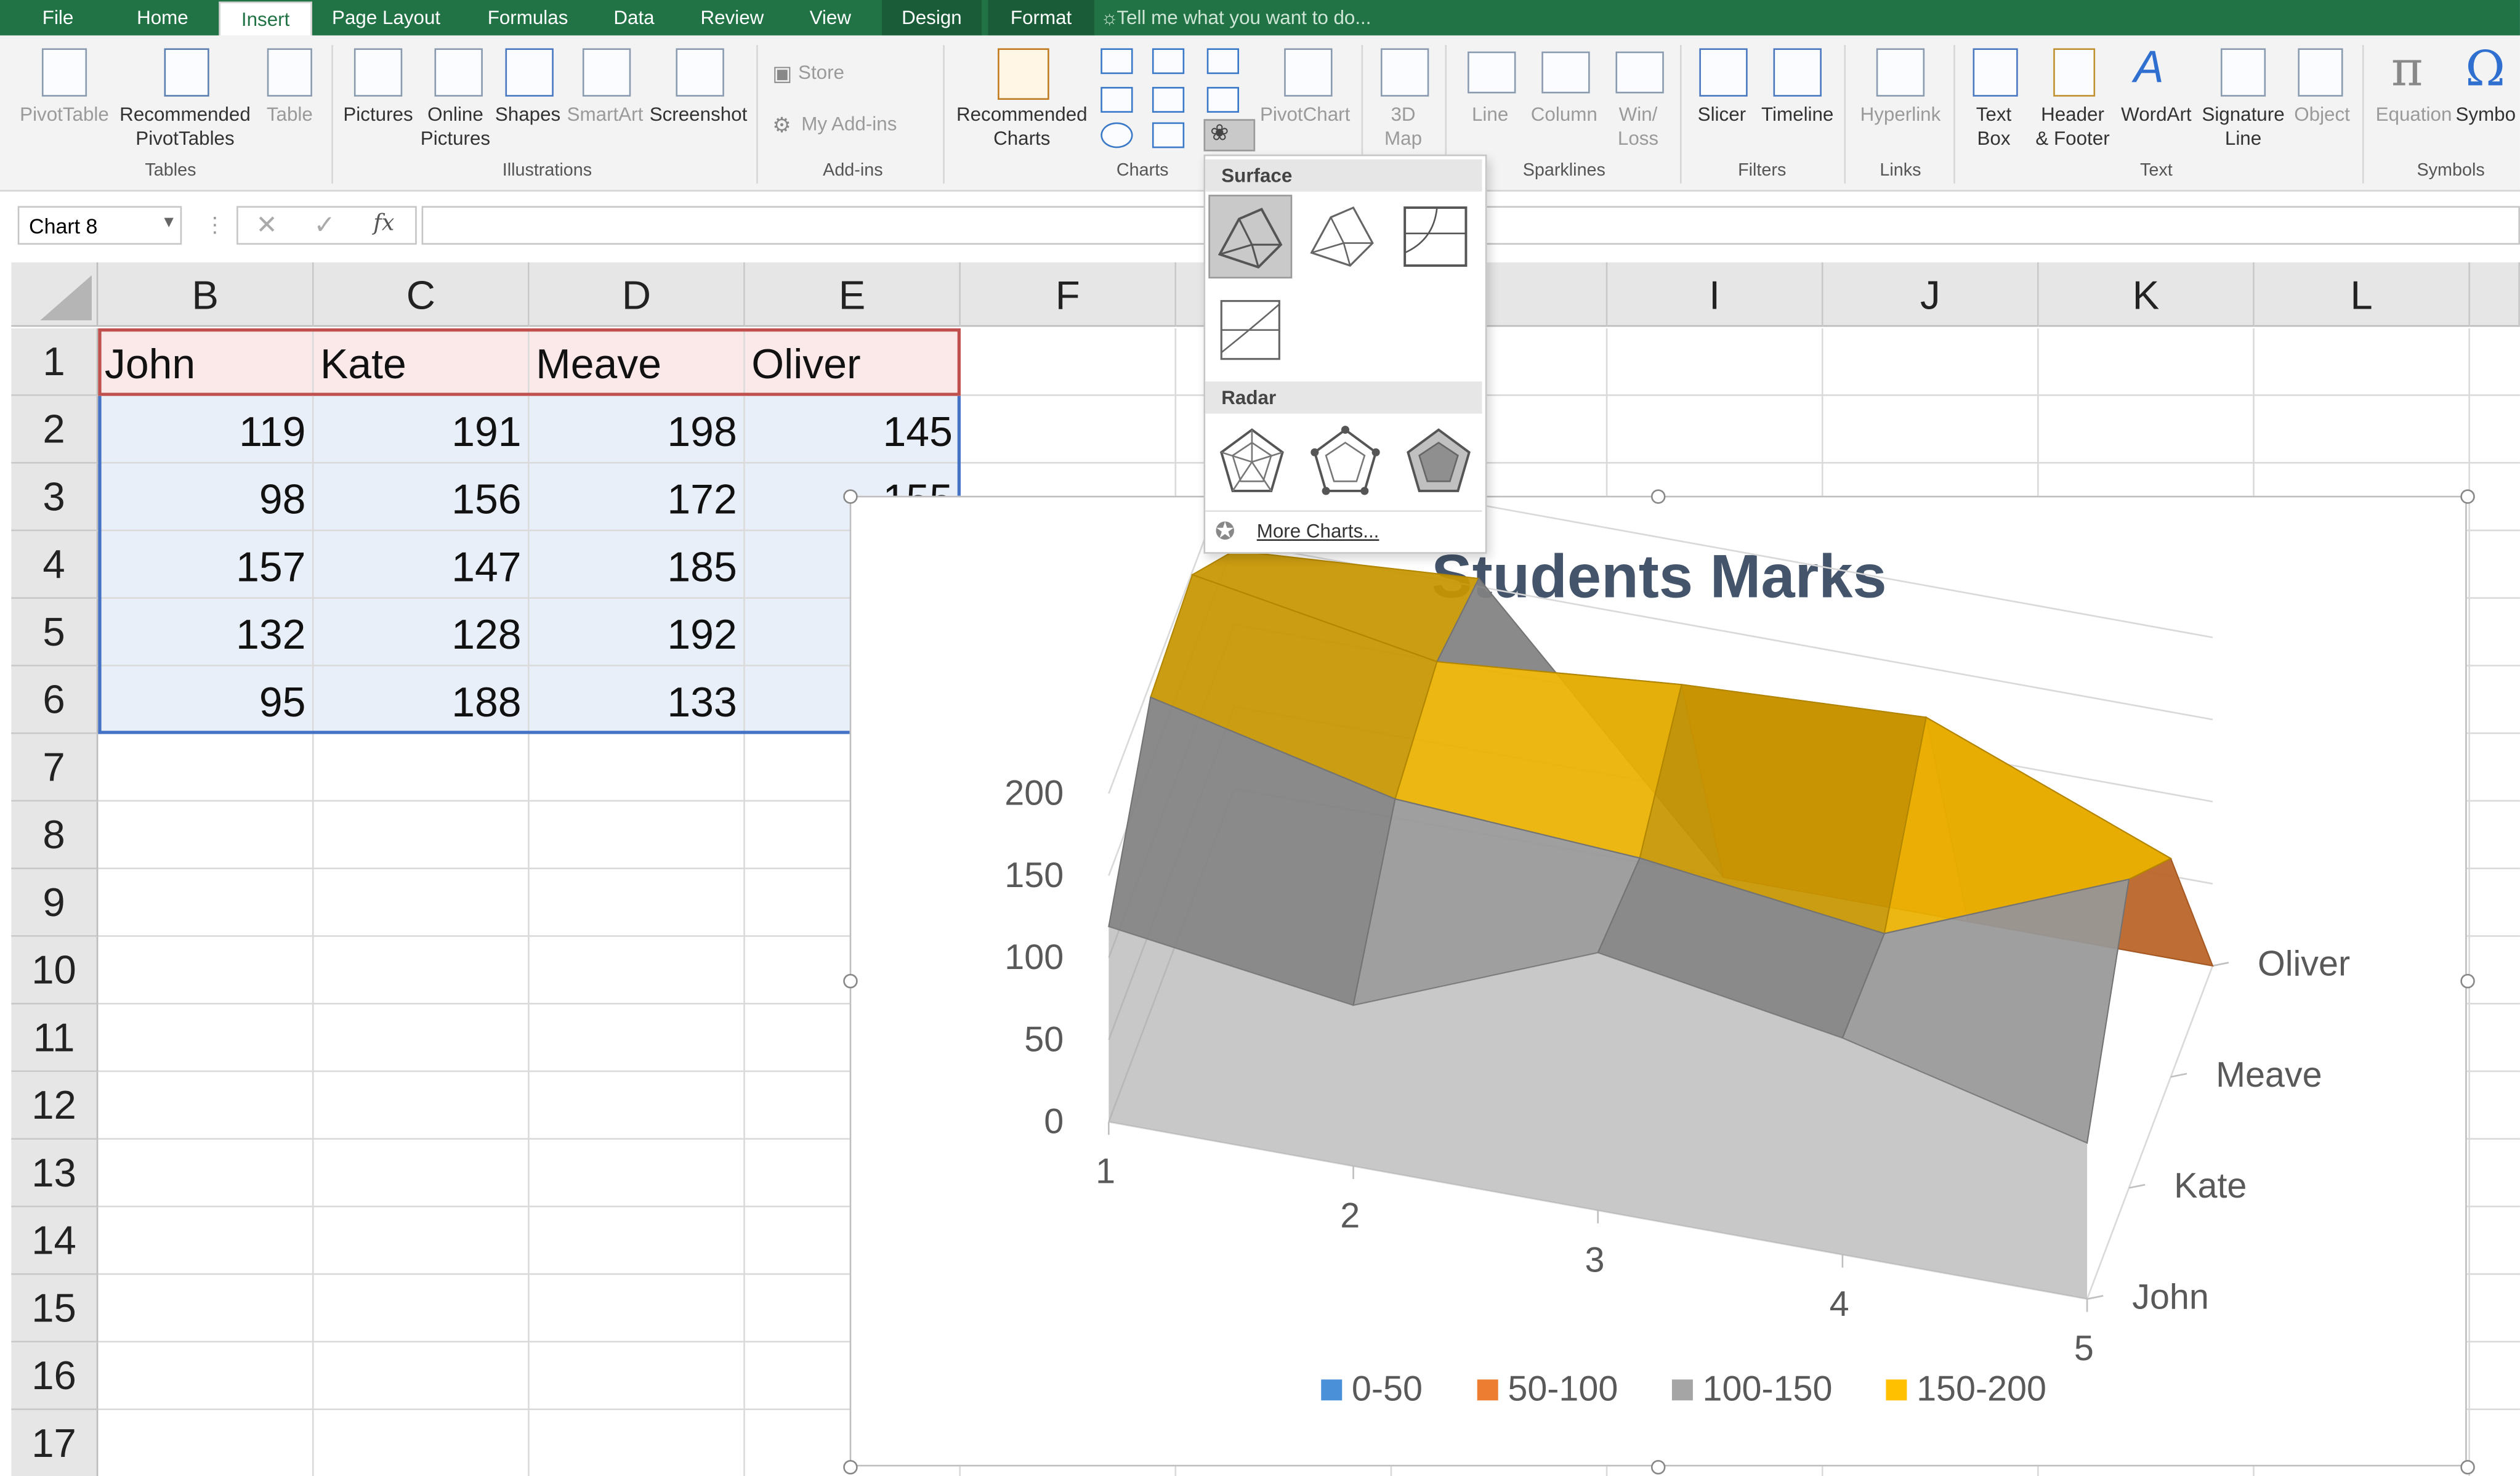  I want to click on signature-line-button: Signature Line, so click(2243, 127).